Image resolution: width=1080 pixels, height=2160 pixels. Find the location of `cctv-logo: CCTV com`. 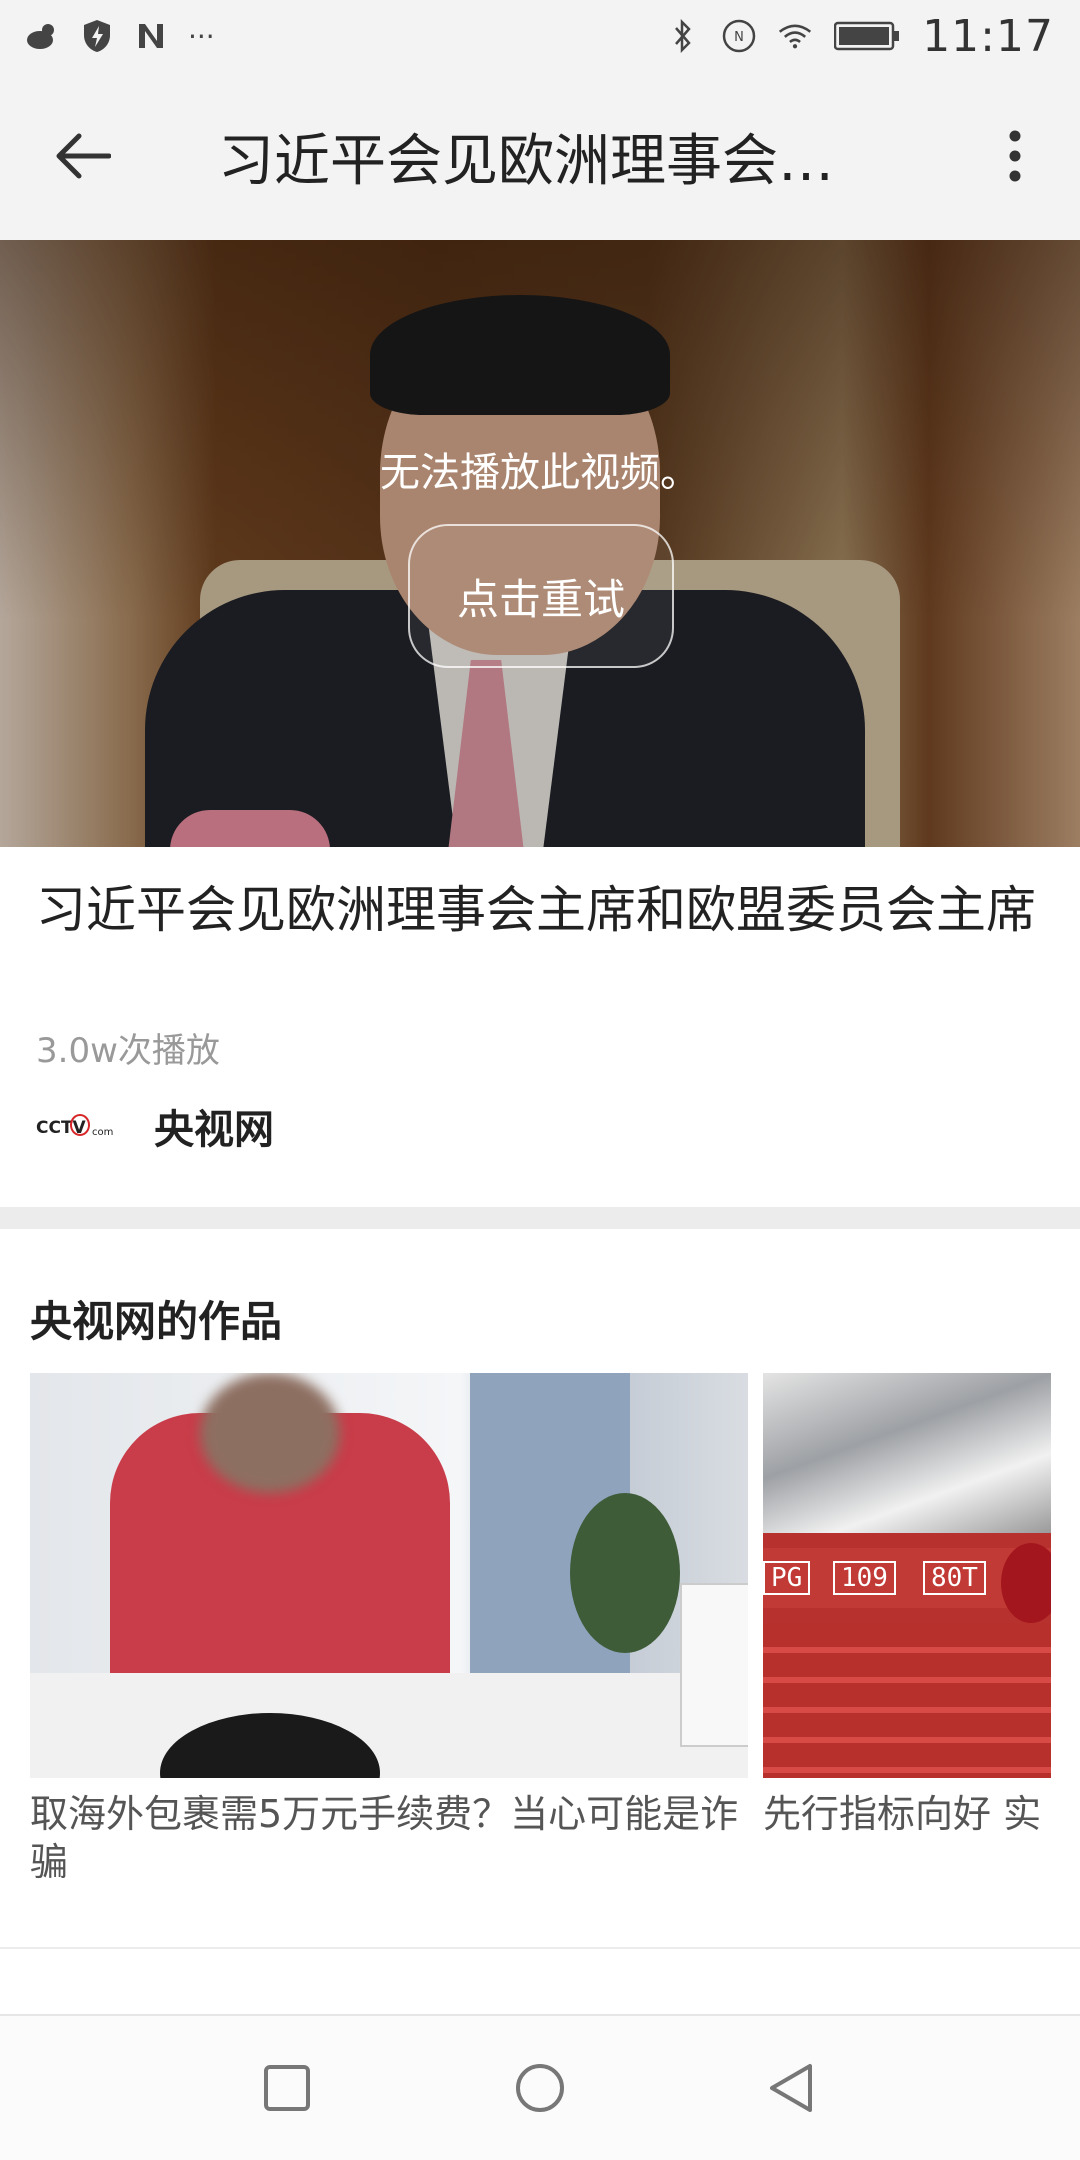

cctv-logo: CCTV com is located at coordinates (78, 1126).